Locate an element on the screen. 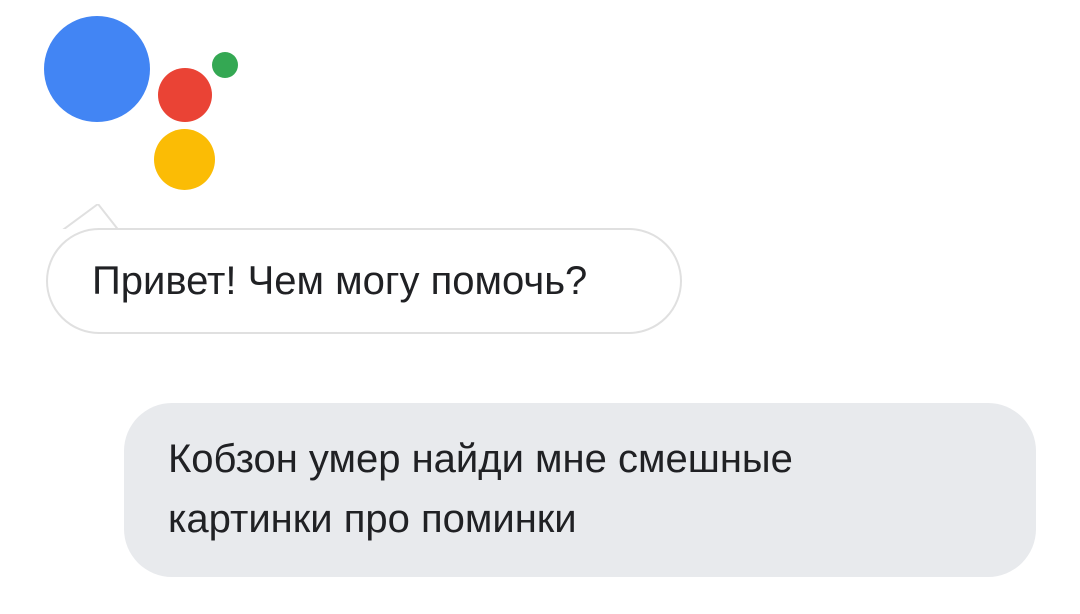 The image size is (1080, 614). logo-green-dot is located at coordinates (225, 65).